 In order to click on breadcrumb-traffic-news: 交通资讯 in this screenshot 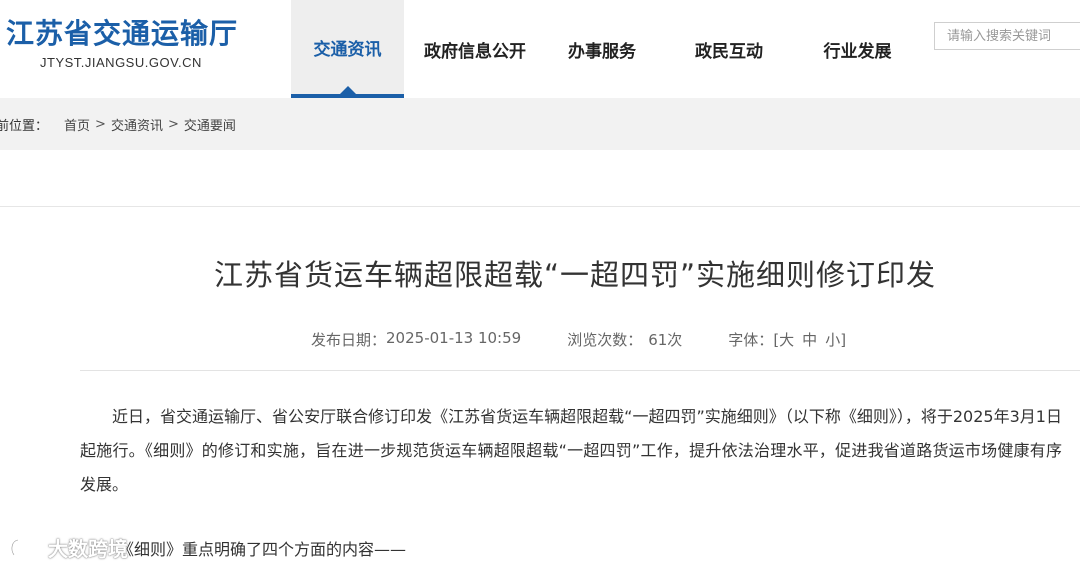, I will do `click(137, 124)`.